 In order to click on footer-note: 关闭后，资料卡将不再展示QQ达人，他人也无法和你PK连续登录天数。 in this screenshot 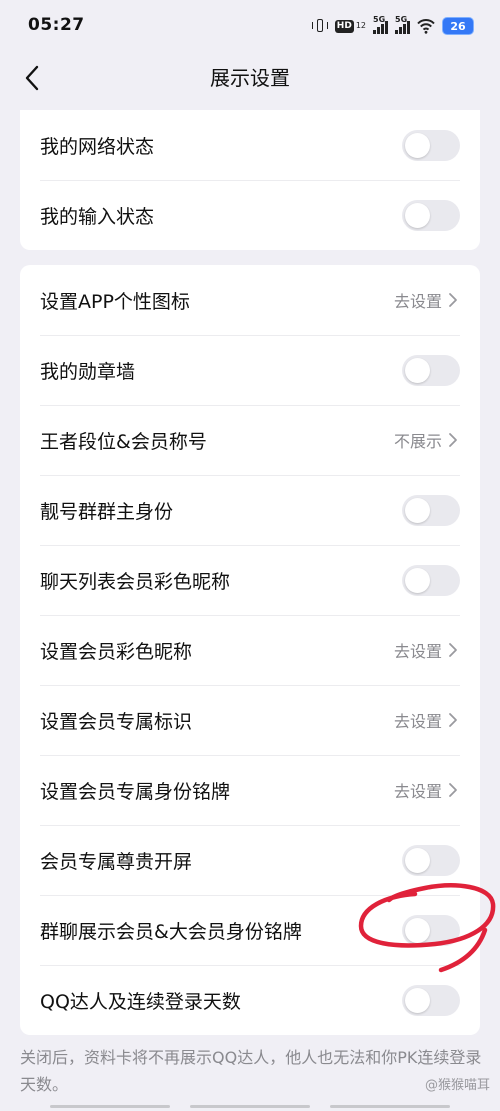, I will do `click(251, 1071)`.